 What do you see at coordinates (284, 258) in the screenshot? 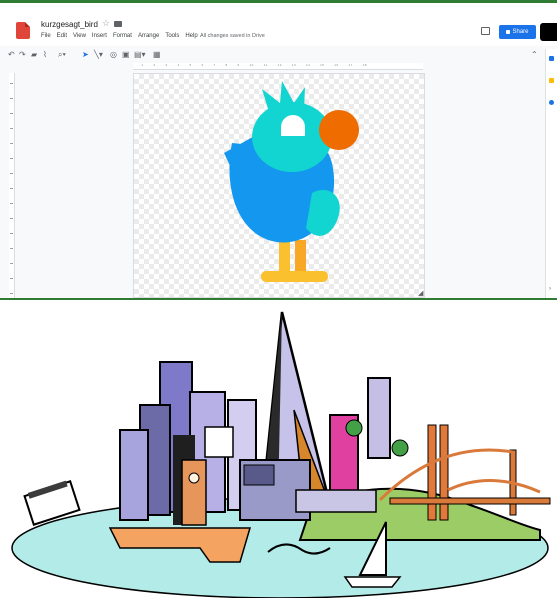
I see `bird-left-leg` at bounding box center [284, 258].